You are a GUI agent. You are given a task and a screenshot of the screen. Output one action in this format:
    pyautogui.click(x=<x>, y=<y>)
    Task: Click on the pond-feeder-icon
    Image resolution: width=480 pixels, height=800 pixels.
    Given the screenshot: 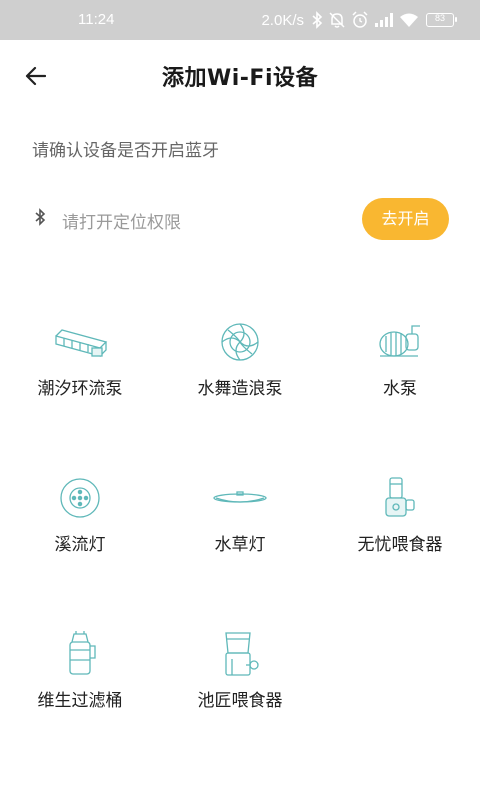 What is the action you would take?
    pyautogui.click(x=240, y=654)
    